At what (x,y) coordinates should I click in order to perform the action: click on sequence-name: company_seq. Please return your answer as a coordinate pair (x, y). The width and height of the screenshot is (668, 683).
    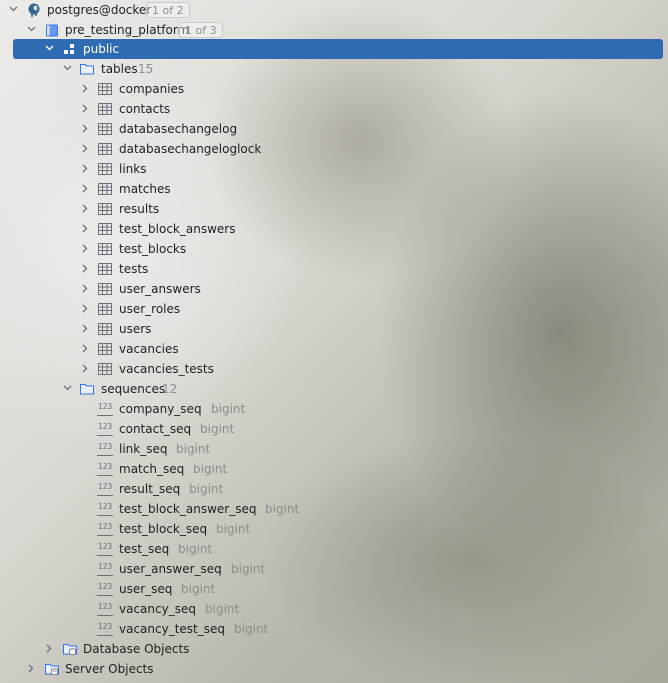
    Looking at the image, I should click on (160, 409).